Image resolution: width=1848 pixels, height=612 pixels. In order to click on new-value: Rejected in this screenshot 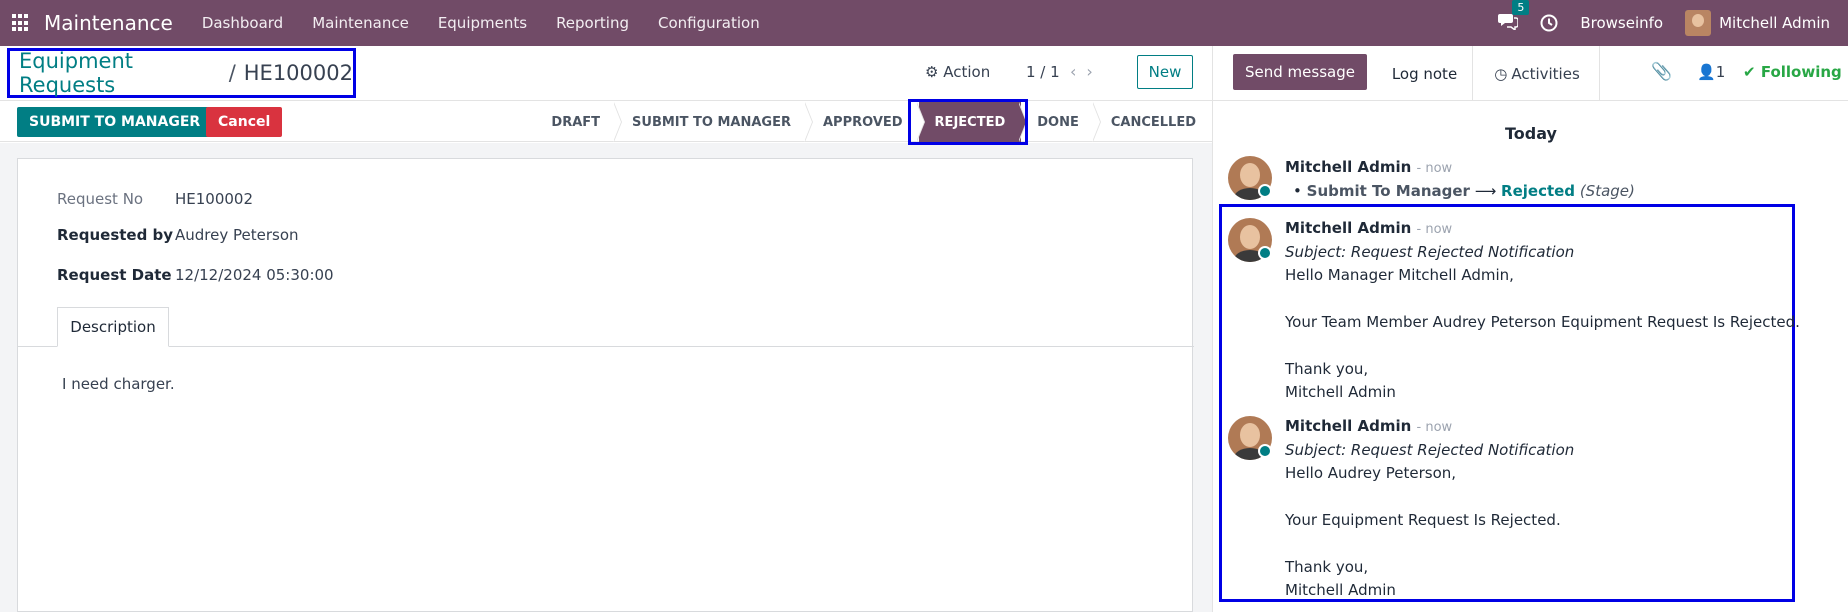, I will do `click(1538, 191)`.